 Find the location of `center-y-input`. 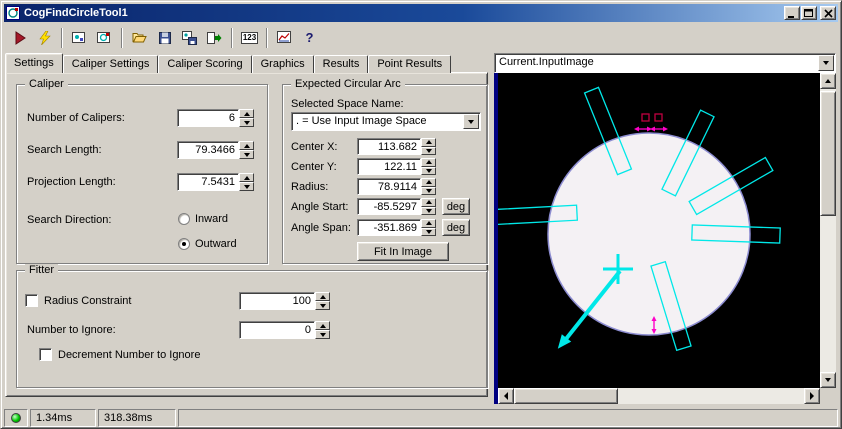

center-y-input is located at coordinates (389, 166).